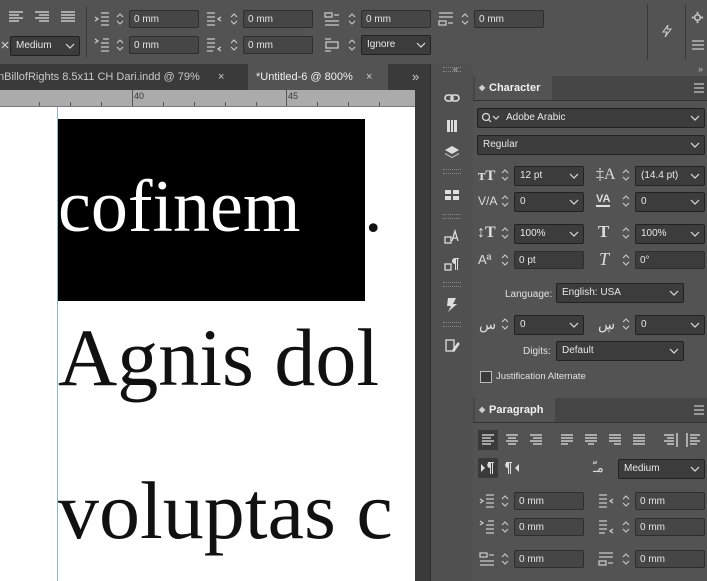 The height and width of the screenshot is (581, 707). I want to click on right-indent-field: 0 mm, so click(278, 19).